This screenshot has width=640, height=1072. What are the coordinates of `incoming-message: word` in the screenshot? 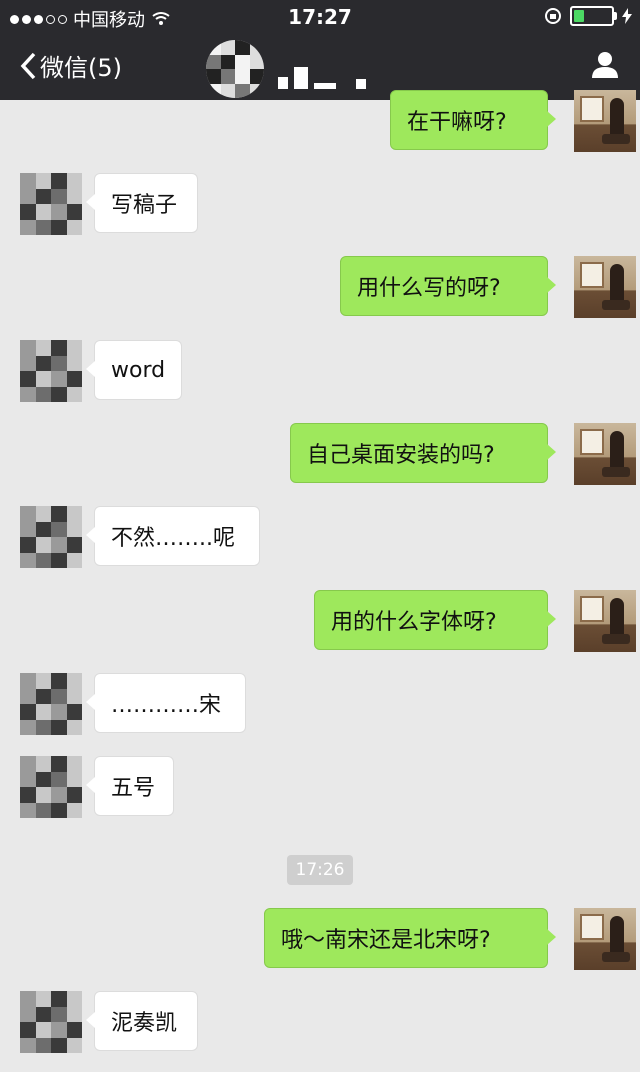 It's located at (134, 370).